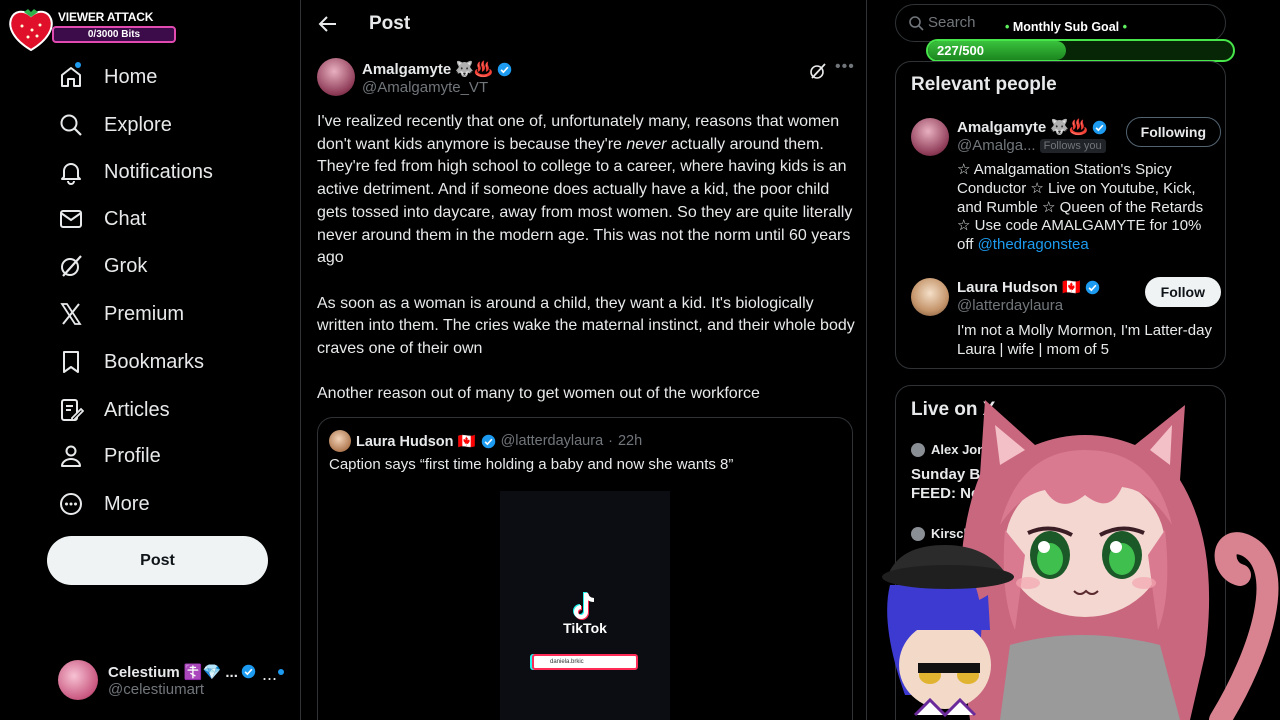  Describe the element at coordinates (106, 17) in the screenshot. I see `viewer-attack-title: VIEWER ATTACK` at that location.